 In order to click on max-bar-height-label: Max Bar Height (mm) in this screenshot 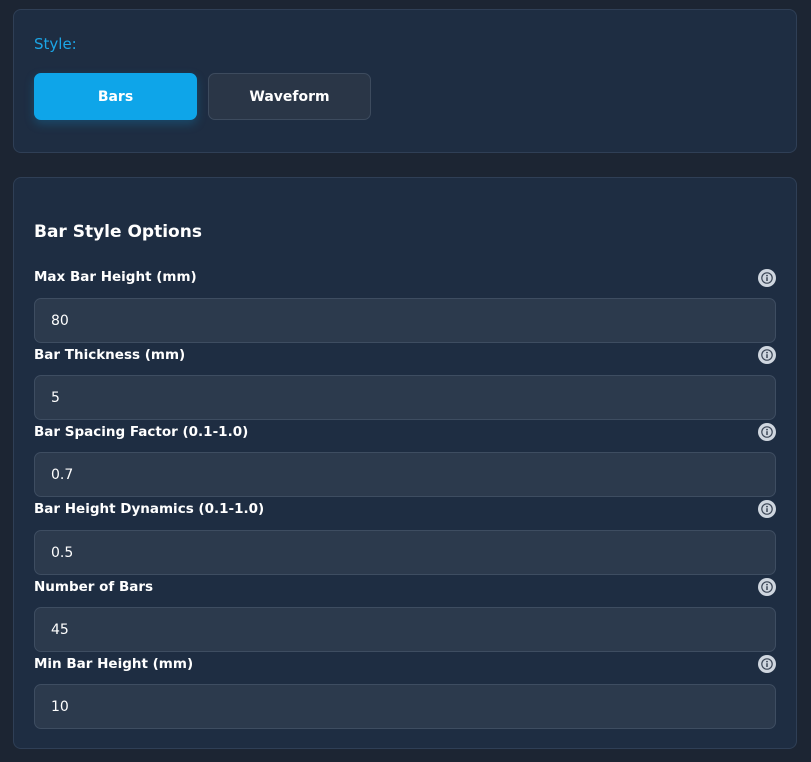, I will do `click(115, 277)`.